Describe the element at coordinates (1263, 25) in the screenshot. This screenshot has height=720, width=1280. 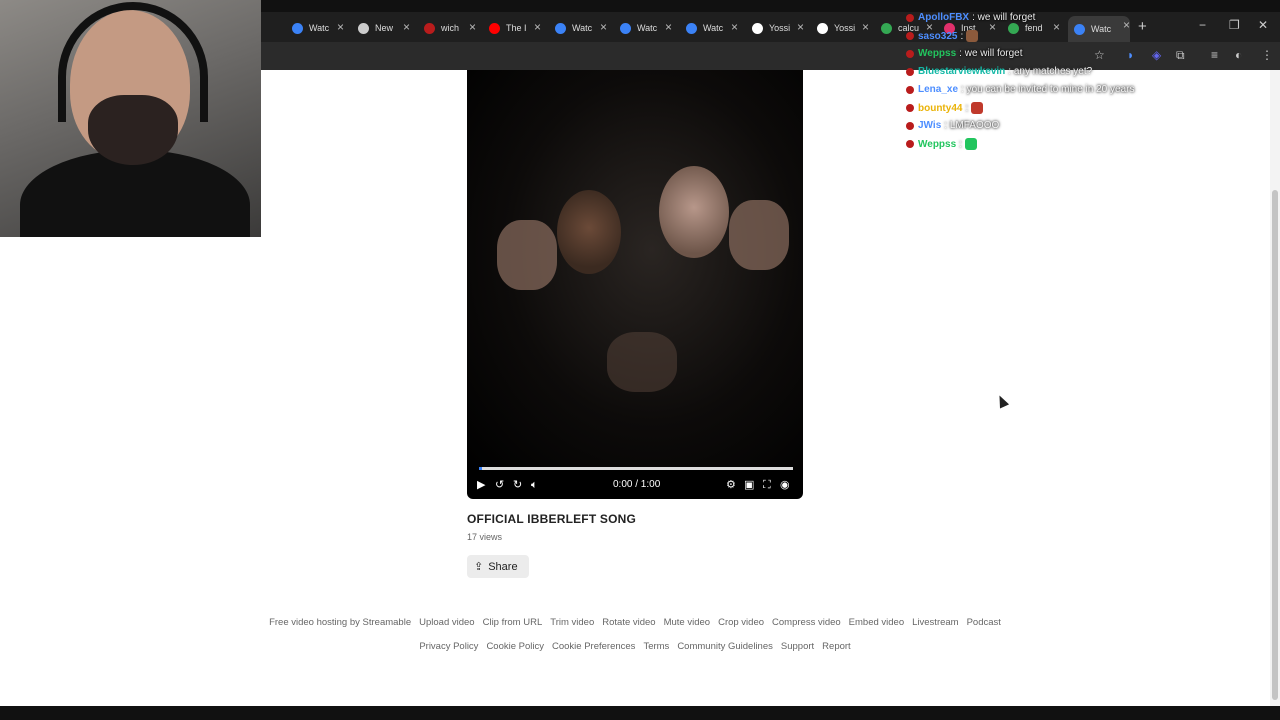
I see `close-window-icon: ✕` at that location.